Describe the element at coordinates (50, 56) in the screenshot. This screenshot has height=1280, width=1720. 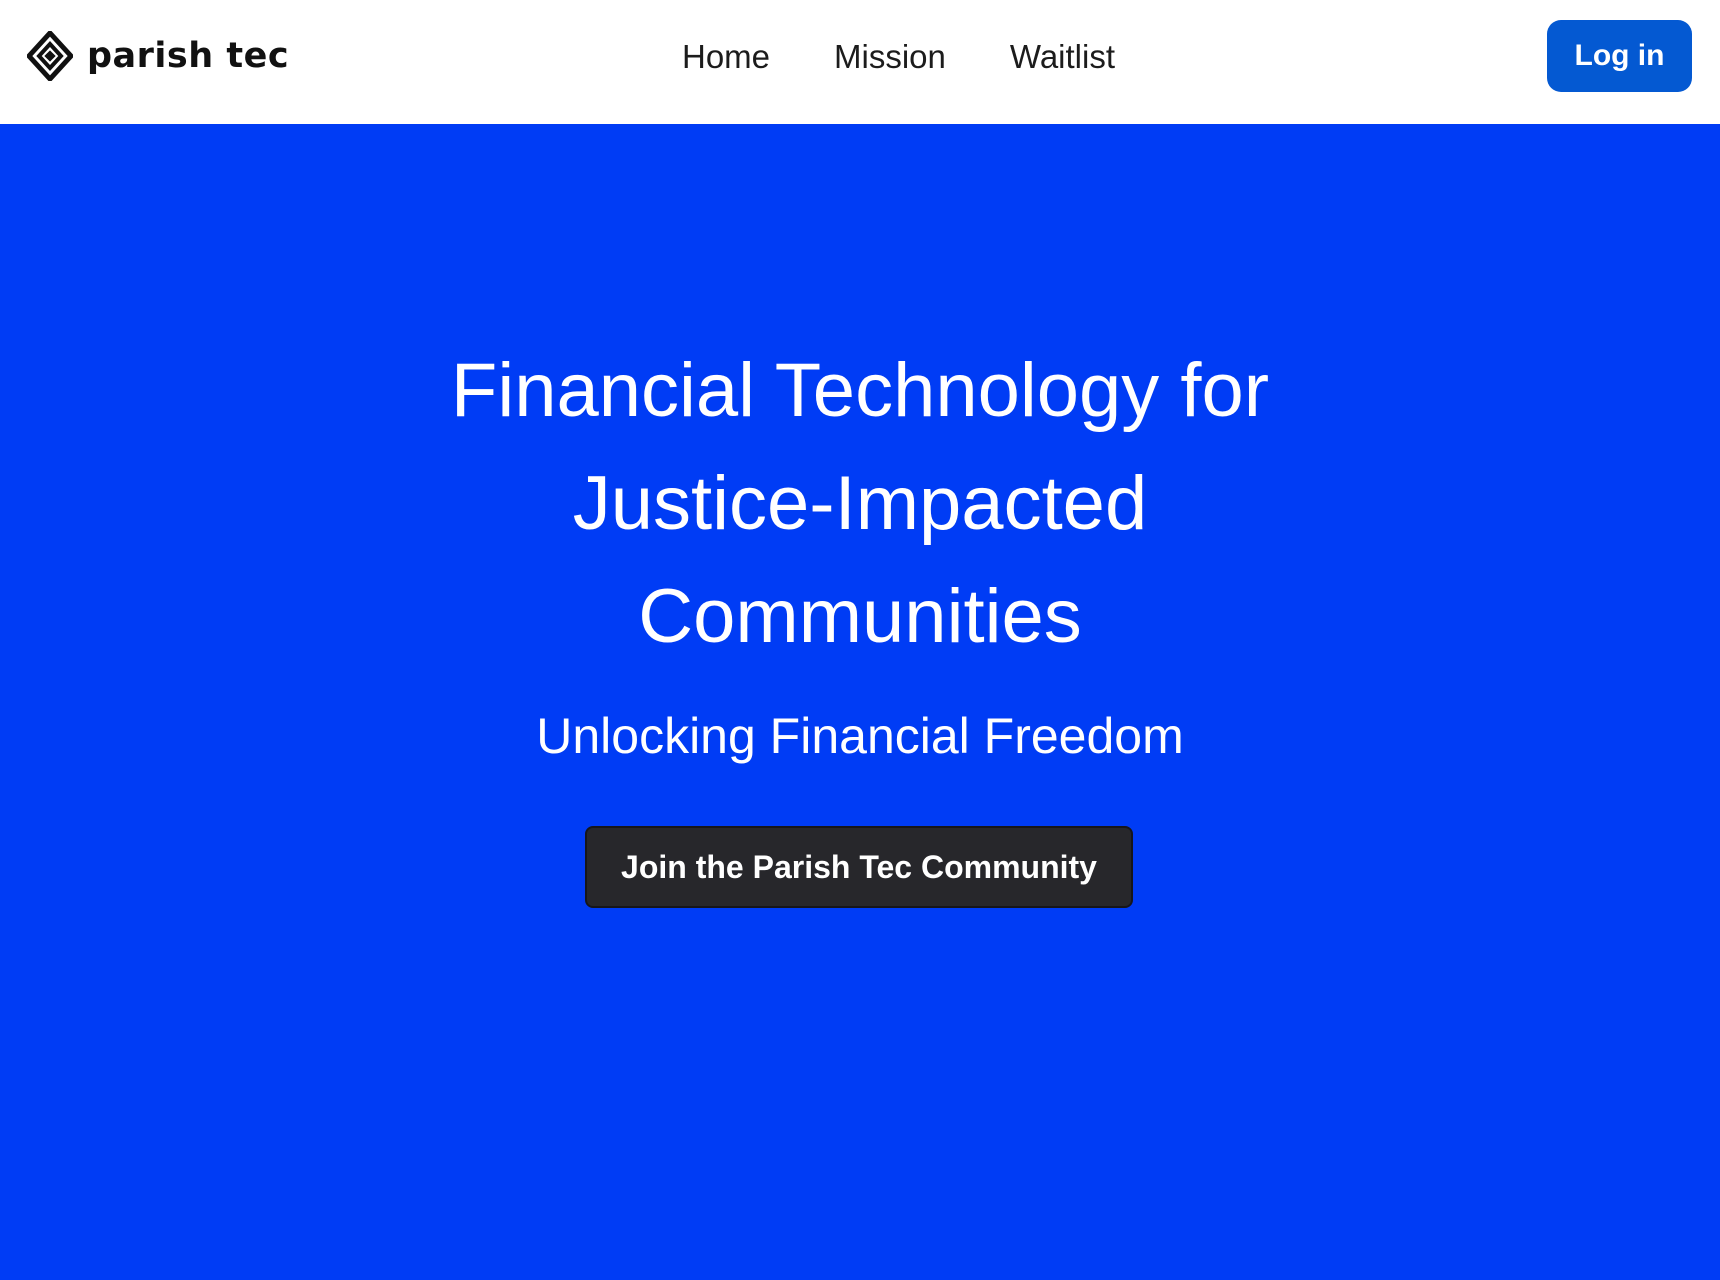
I see `diamond-logo-icon` at that location.